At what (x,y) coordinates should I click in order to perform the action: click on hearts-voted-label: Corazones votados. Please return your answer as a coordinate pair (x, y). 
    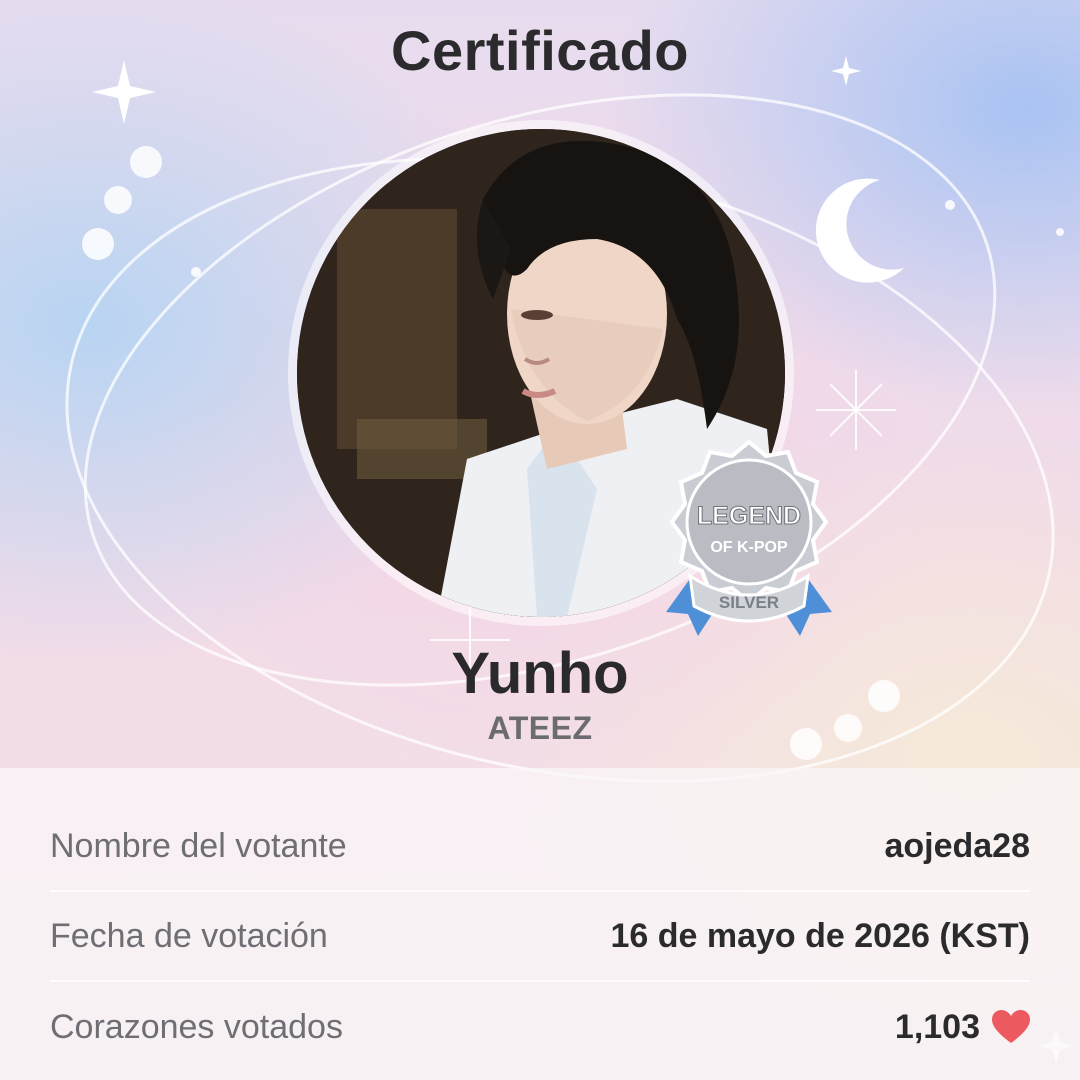
    Looking at the image, I should click on (196, 1026).